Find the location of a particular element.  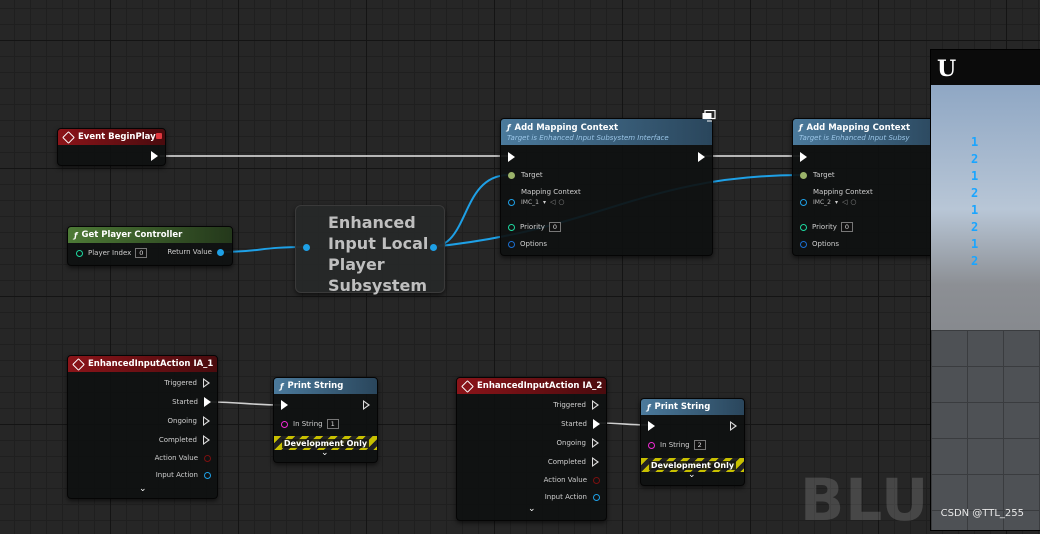

ia2-ongoing-pin: Ongoing is located at coordinates (579, 443).